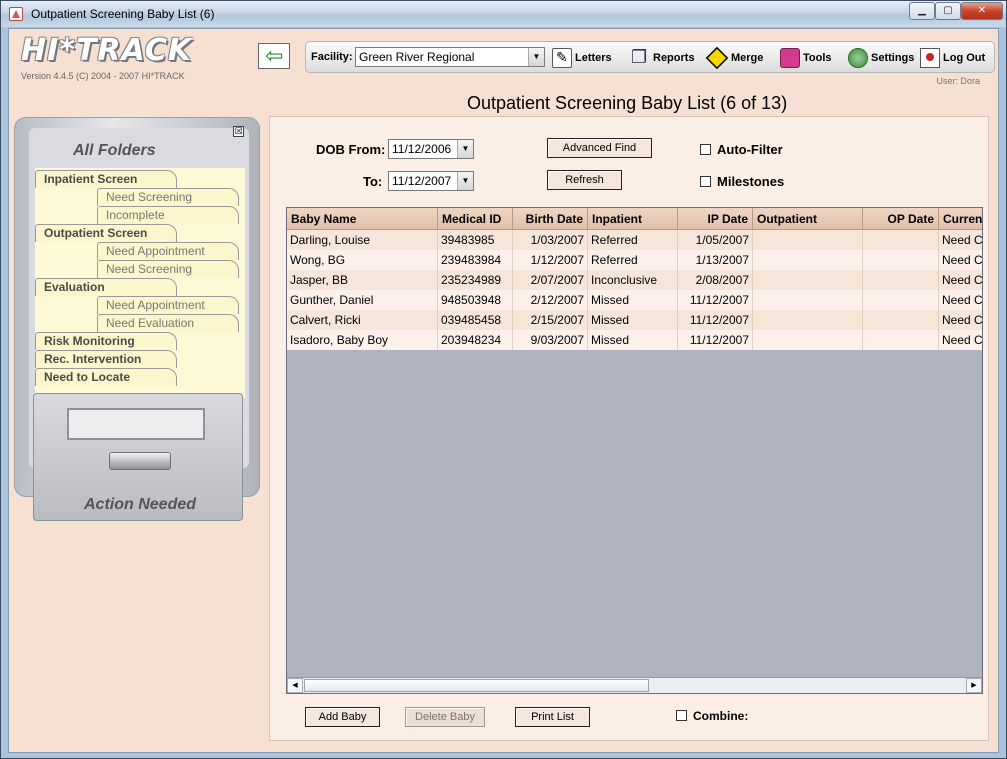 Image resolution: width=1007 pixels, height=759 pixels. What do you see at coordinates (858, 58) in the screenshot?
I see `settings-icon` at bounding box center [858, 58].